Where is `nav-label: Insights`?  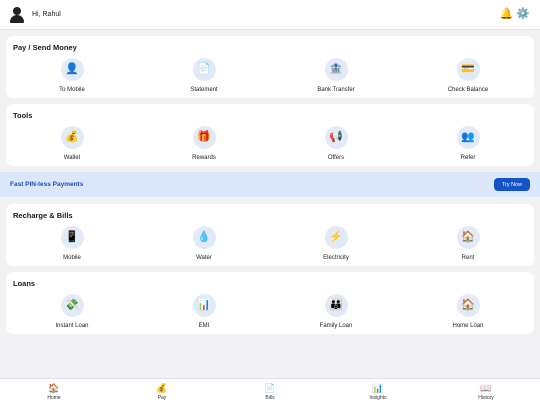 nav-label: Insights is located at coordinates (378, 397).